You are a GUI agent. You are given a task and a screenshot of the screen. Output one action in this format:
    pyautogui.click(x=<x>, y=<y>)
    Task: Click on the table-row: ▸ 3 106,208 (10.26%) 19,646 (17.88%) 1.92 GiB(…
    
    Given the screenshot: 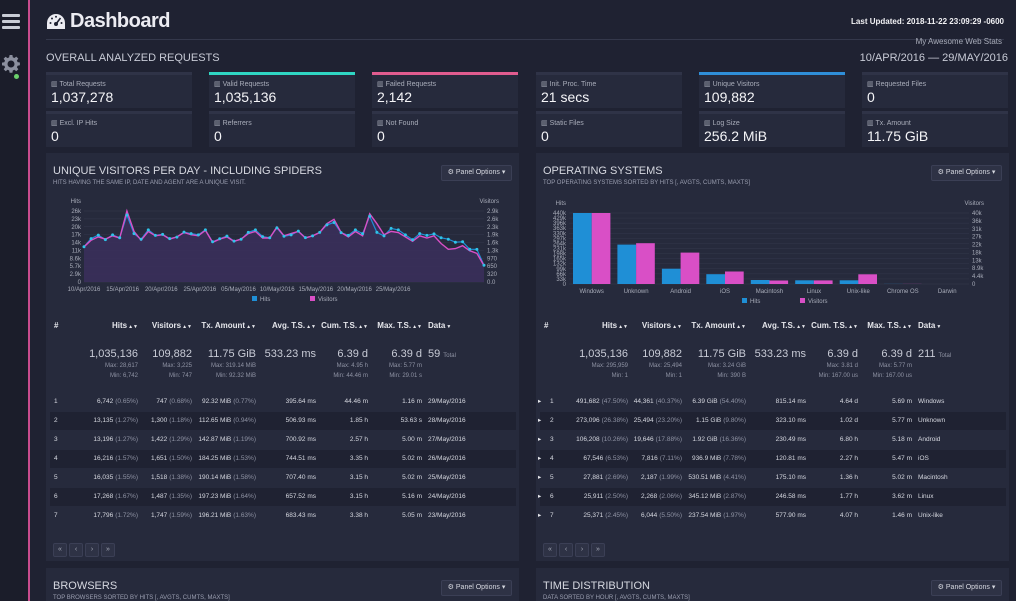 What is the action you would take?
    pyautogui.click(x=772, y=440)
    